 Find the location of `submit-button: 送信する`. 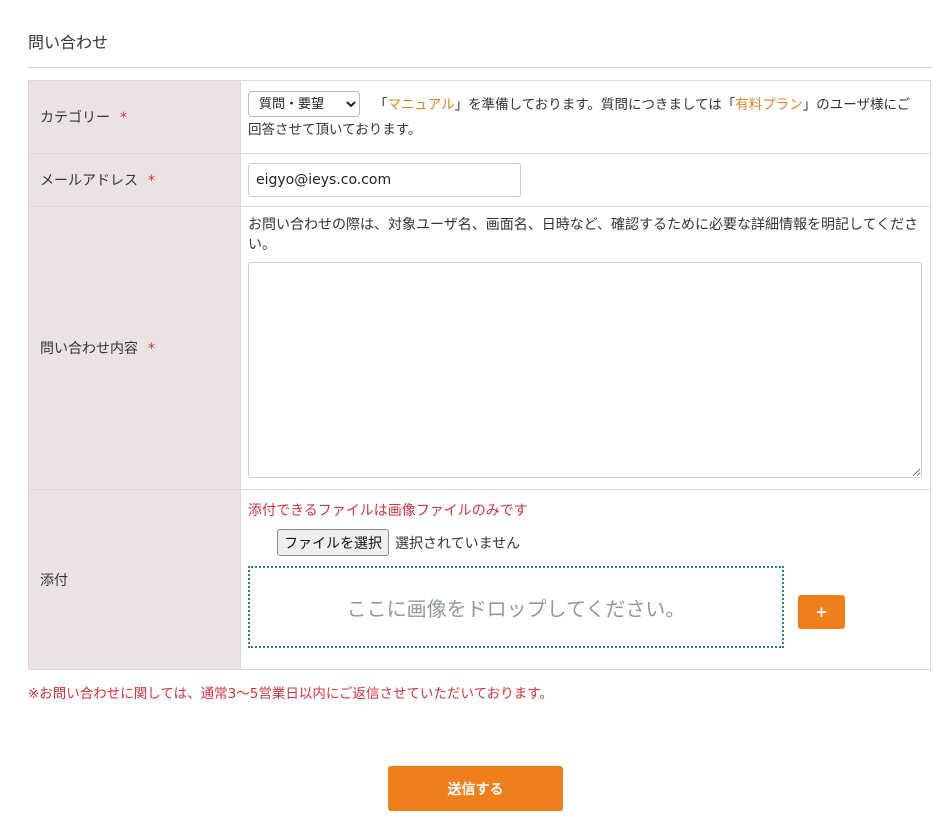

submit-button: 送信する is located at coordinates (475, 788).